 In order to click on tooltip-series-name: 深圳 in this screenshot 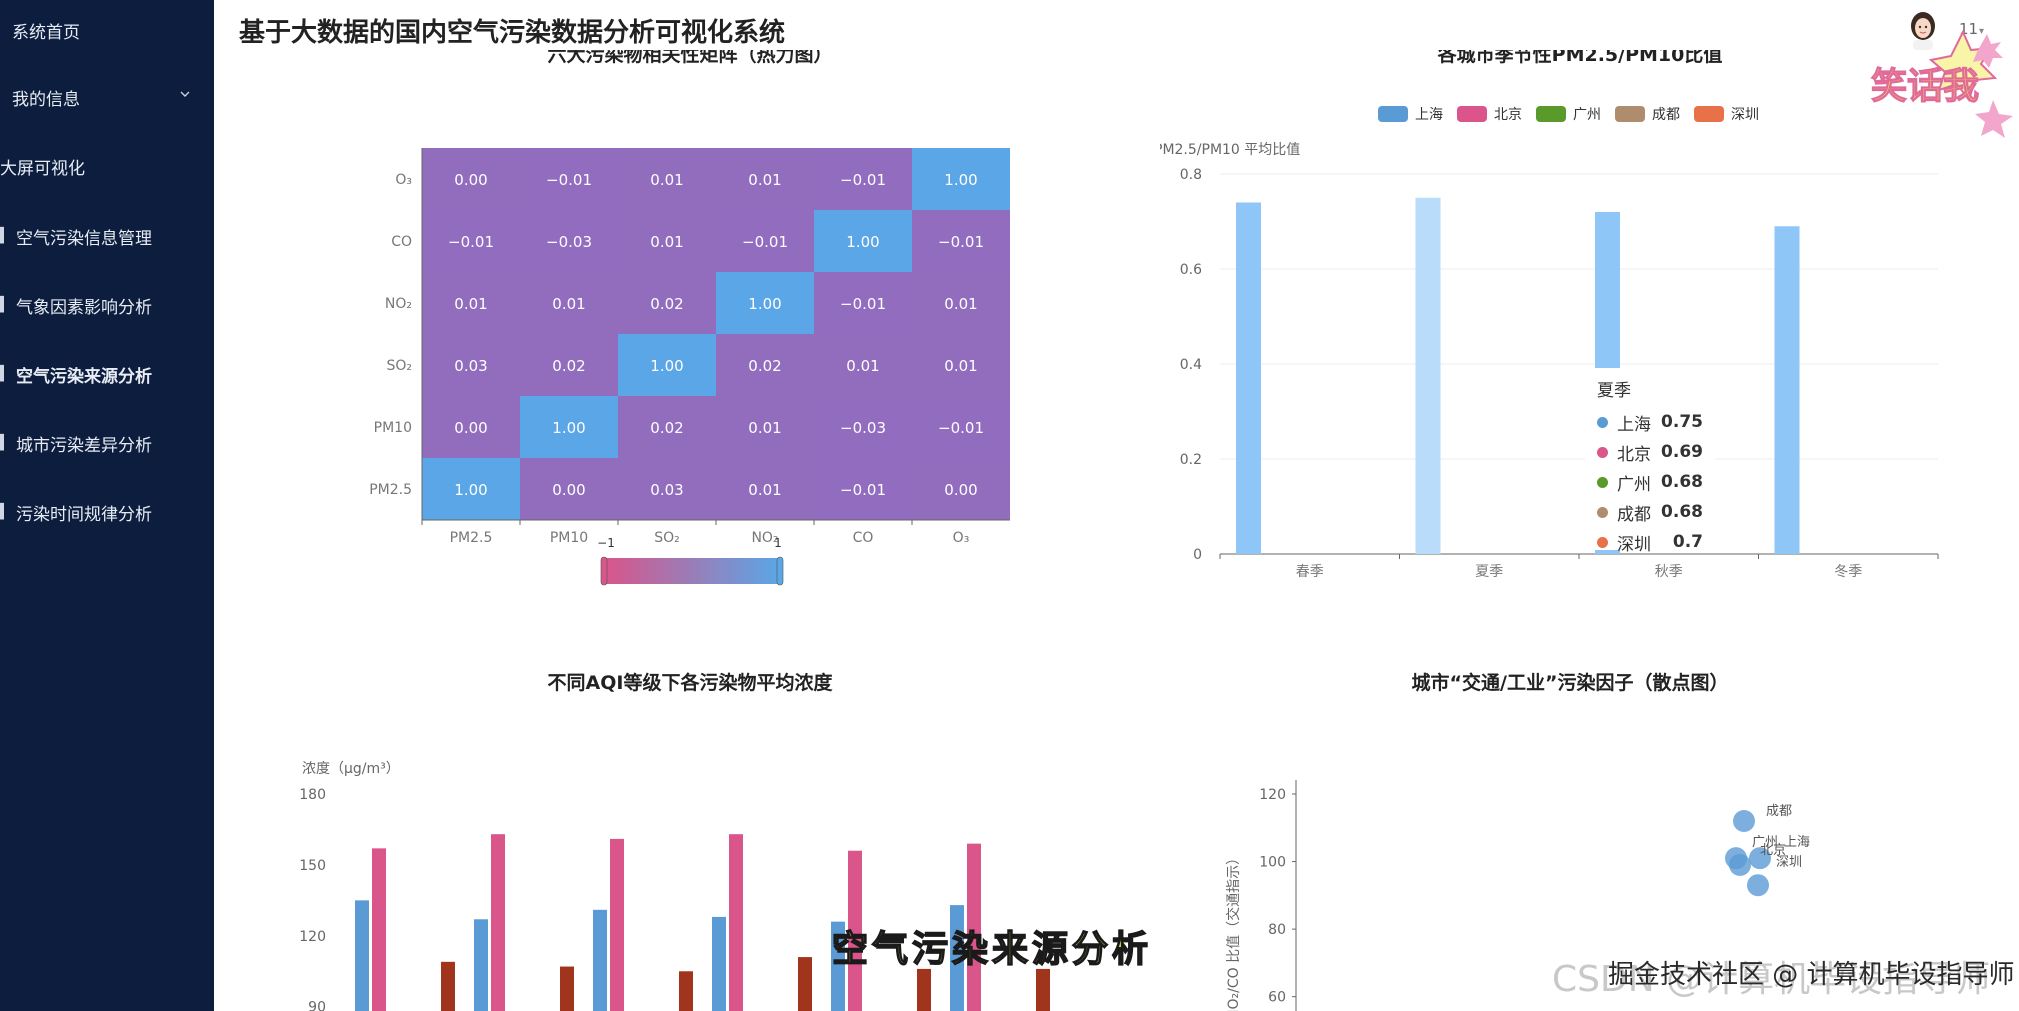, I will do `click(1634, 544)`.